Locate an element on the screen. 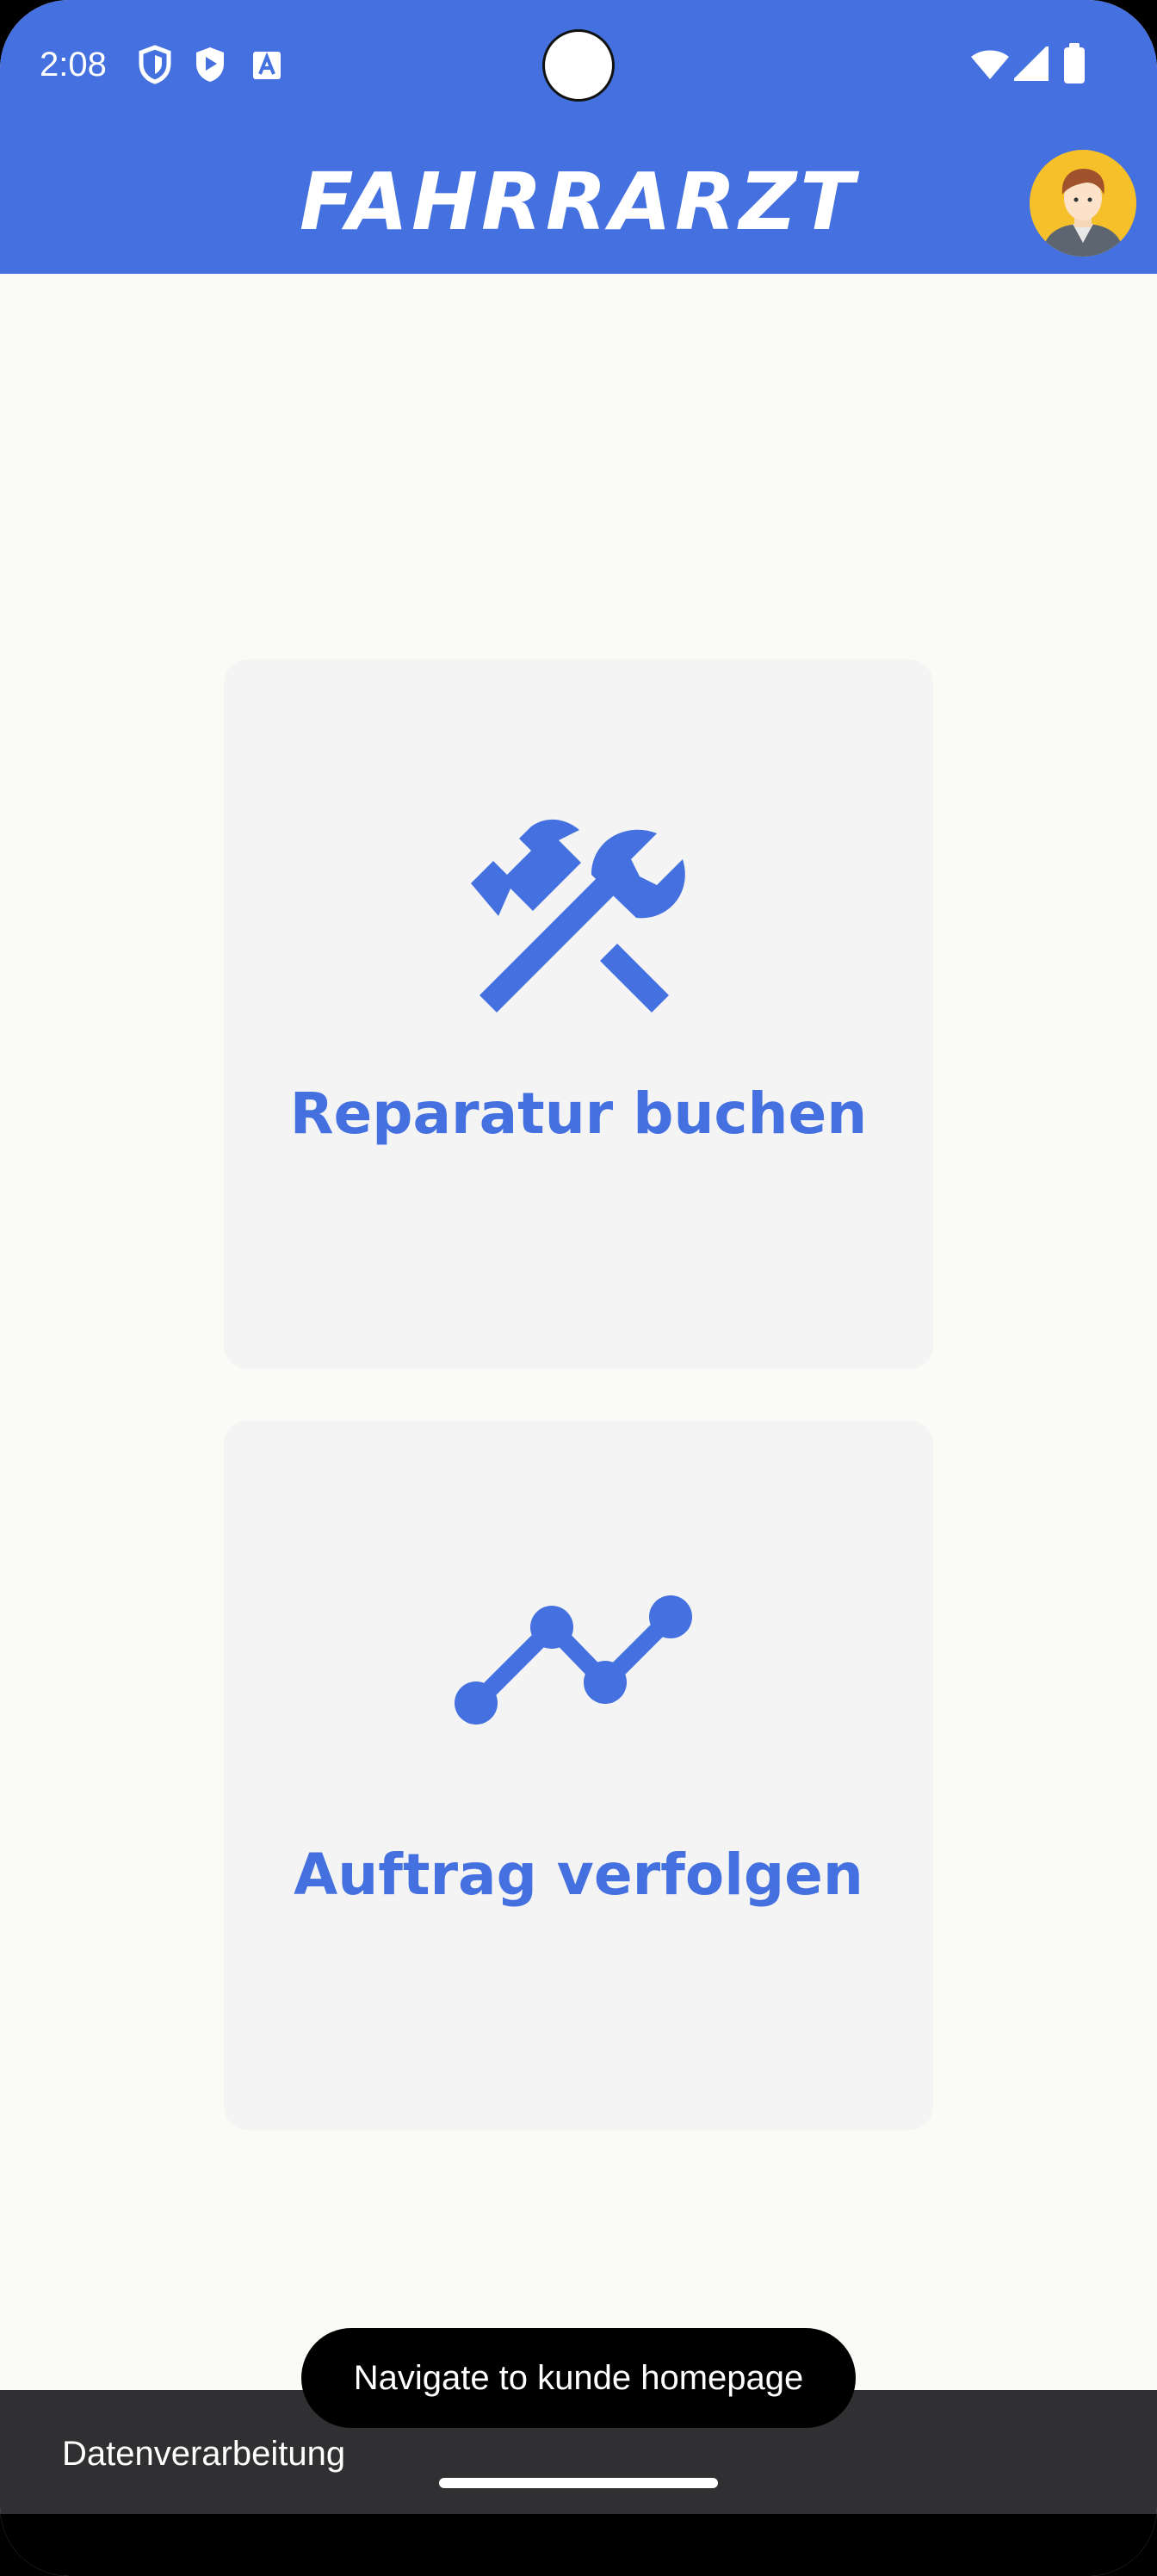 The height and width of the screenshot is (2576, 1157). track-order-label: Auftrag verfolgen is located at coordinates (579, 1875).